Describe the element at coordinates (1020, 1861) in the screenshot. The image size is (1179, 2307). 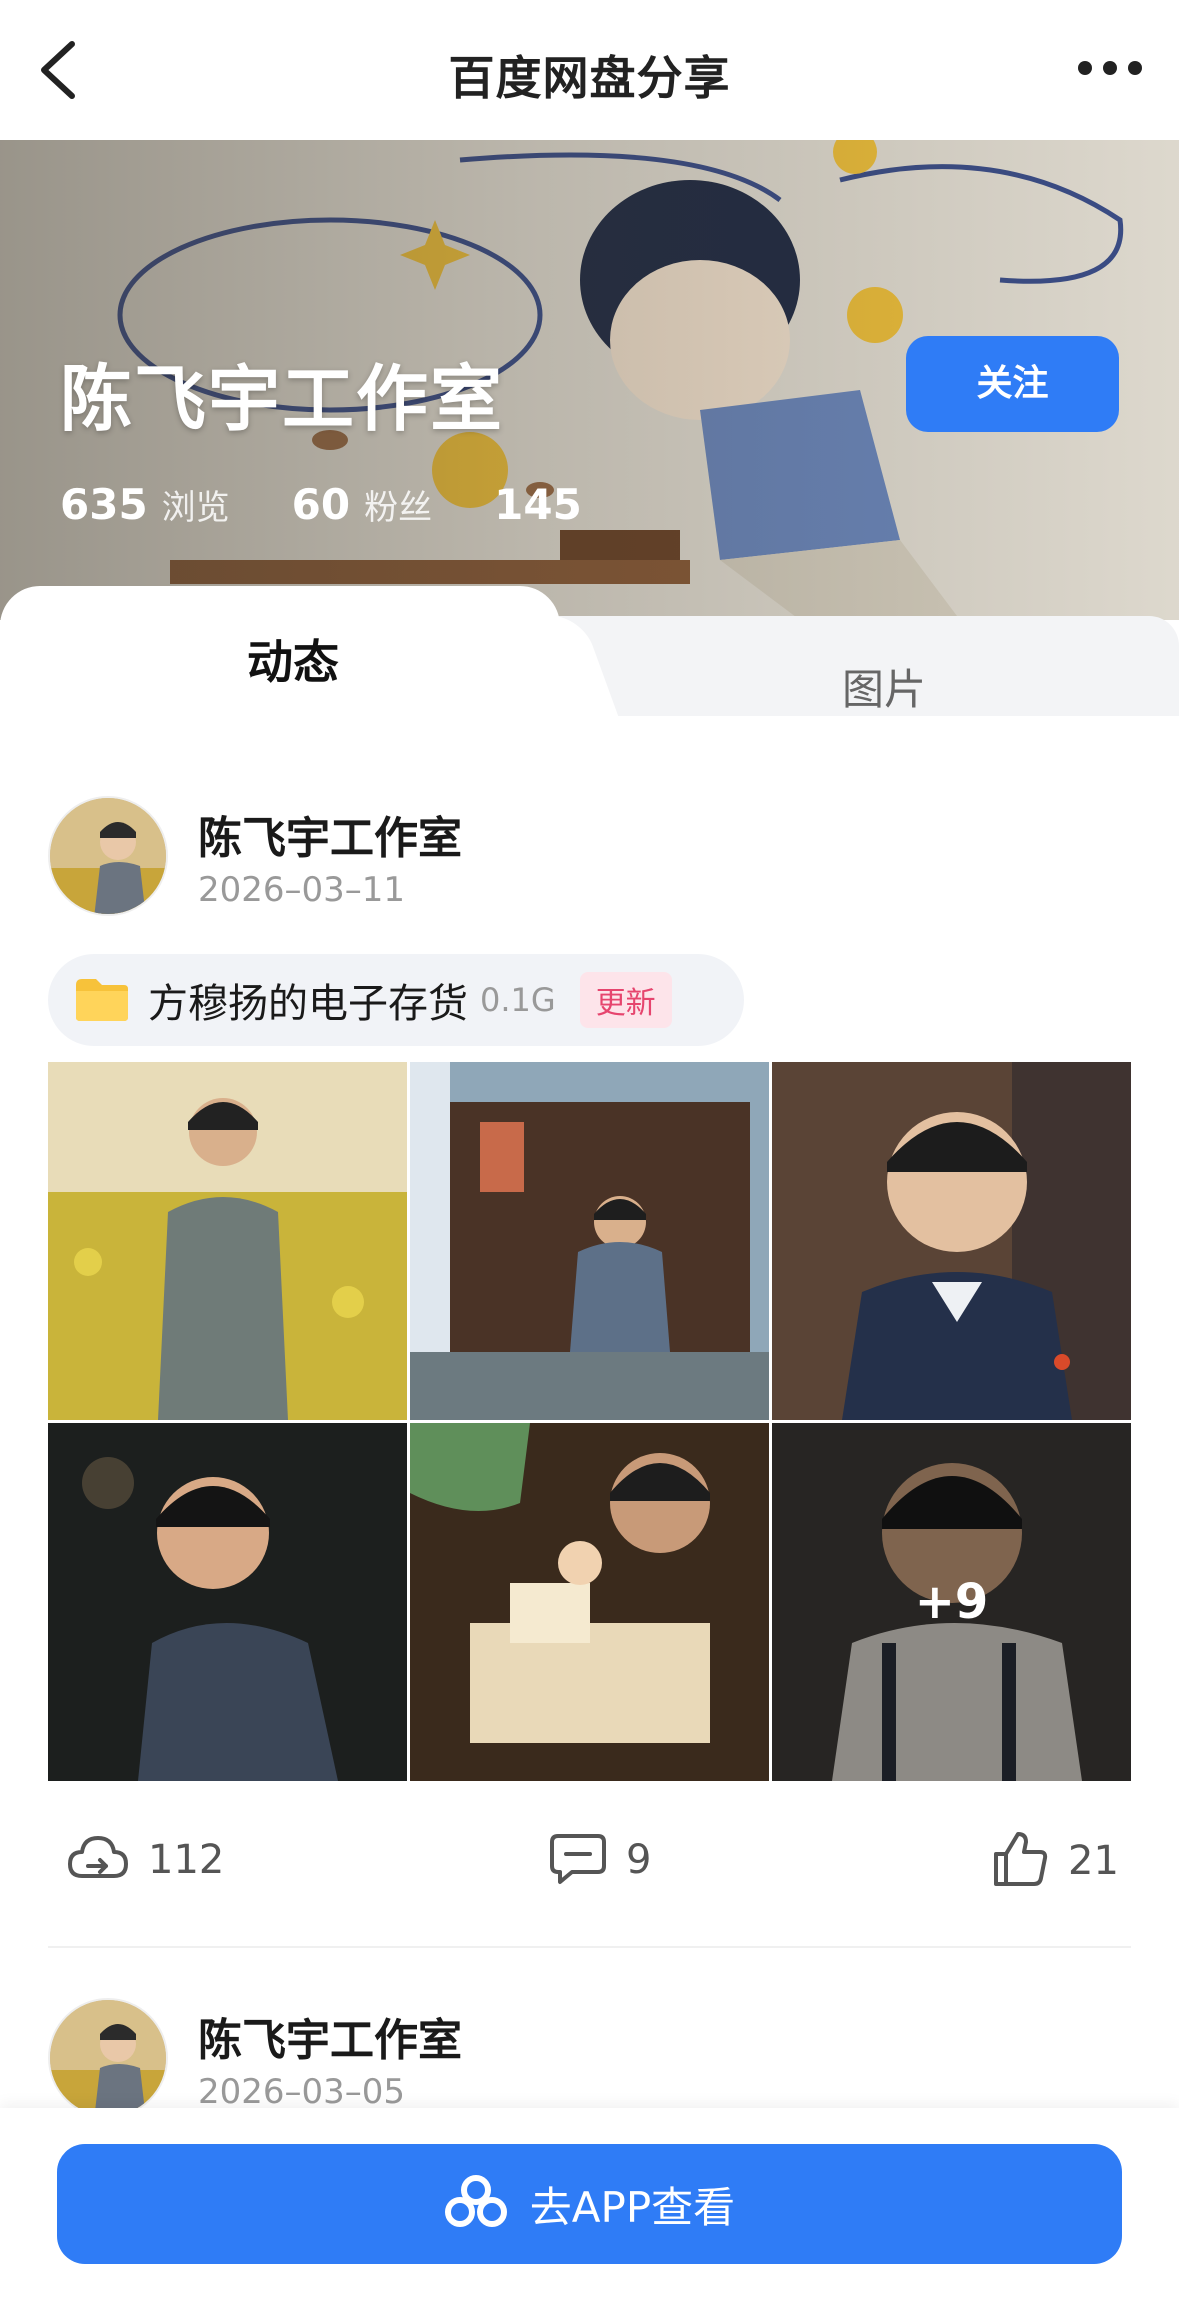
I see `thumbs-up-icon` at that location.